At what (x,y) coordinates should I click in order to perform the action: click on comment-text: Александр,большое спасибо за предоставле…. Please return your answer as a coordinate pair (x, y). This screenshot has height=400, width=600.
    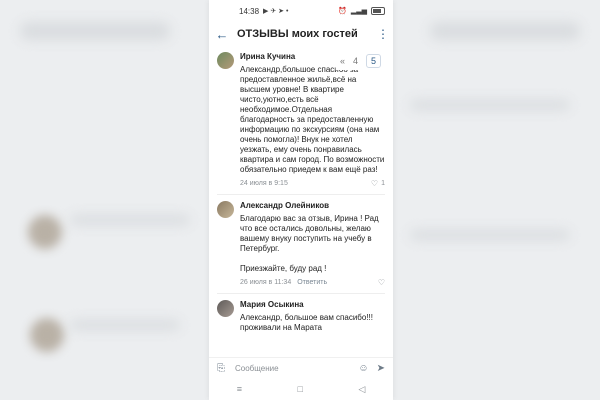
    Looking at the image, I should click on (312, 119).